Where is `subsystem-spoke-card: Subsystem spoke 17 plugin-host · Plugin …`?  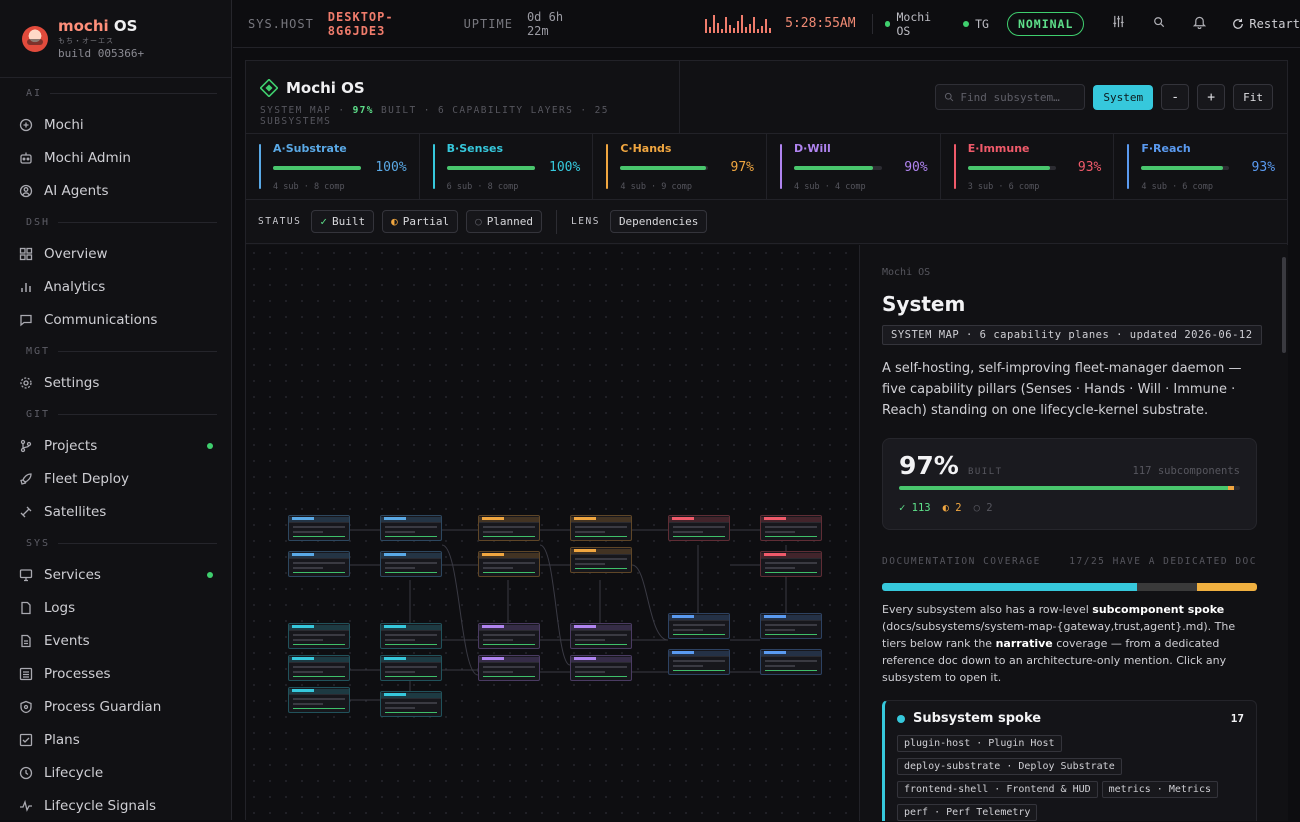 subsystem-spoke-card: Subsystem spoke 17 plugin-host · Plugin … is located at coordinates (1069, 760).